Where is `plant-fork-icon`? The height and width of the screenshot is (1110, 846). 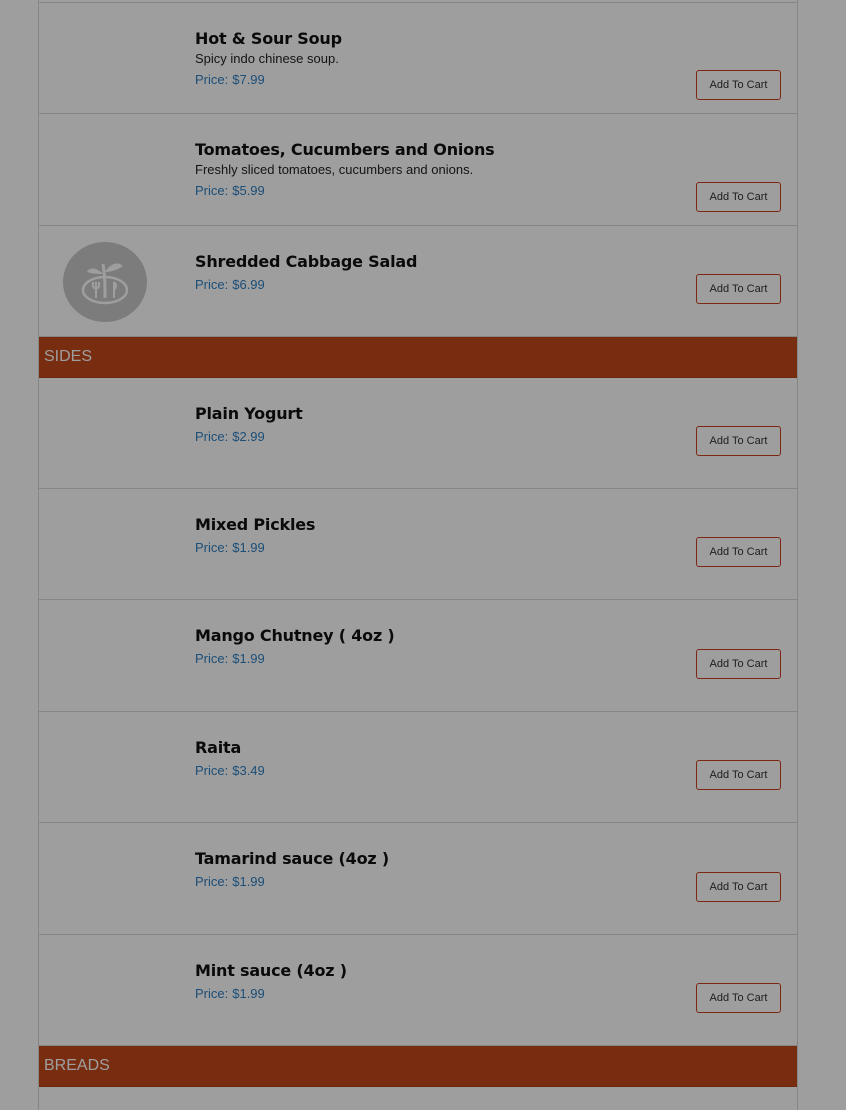
plant-fork-icon is located at coordinates (105, 284).